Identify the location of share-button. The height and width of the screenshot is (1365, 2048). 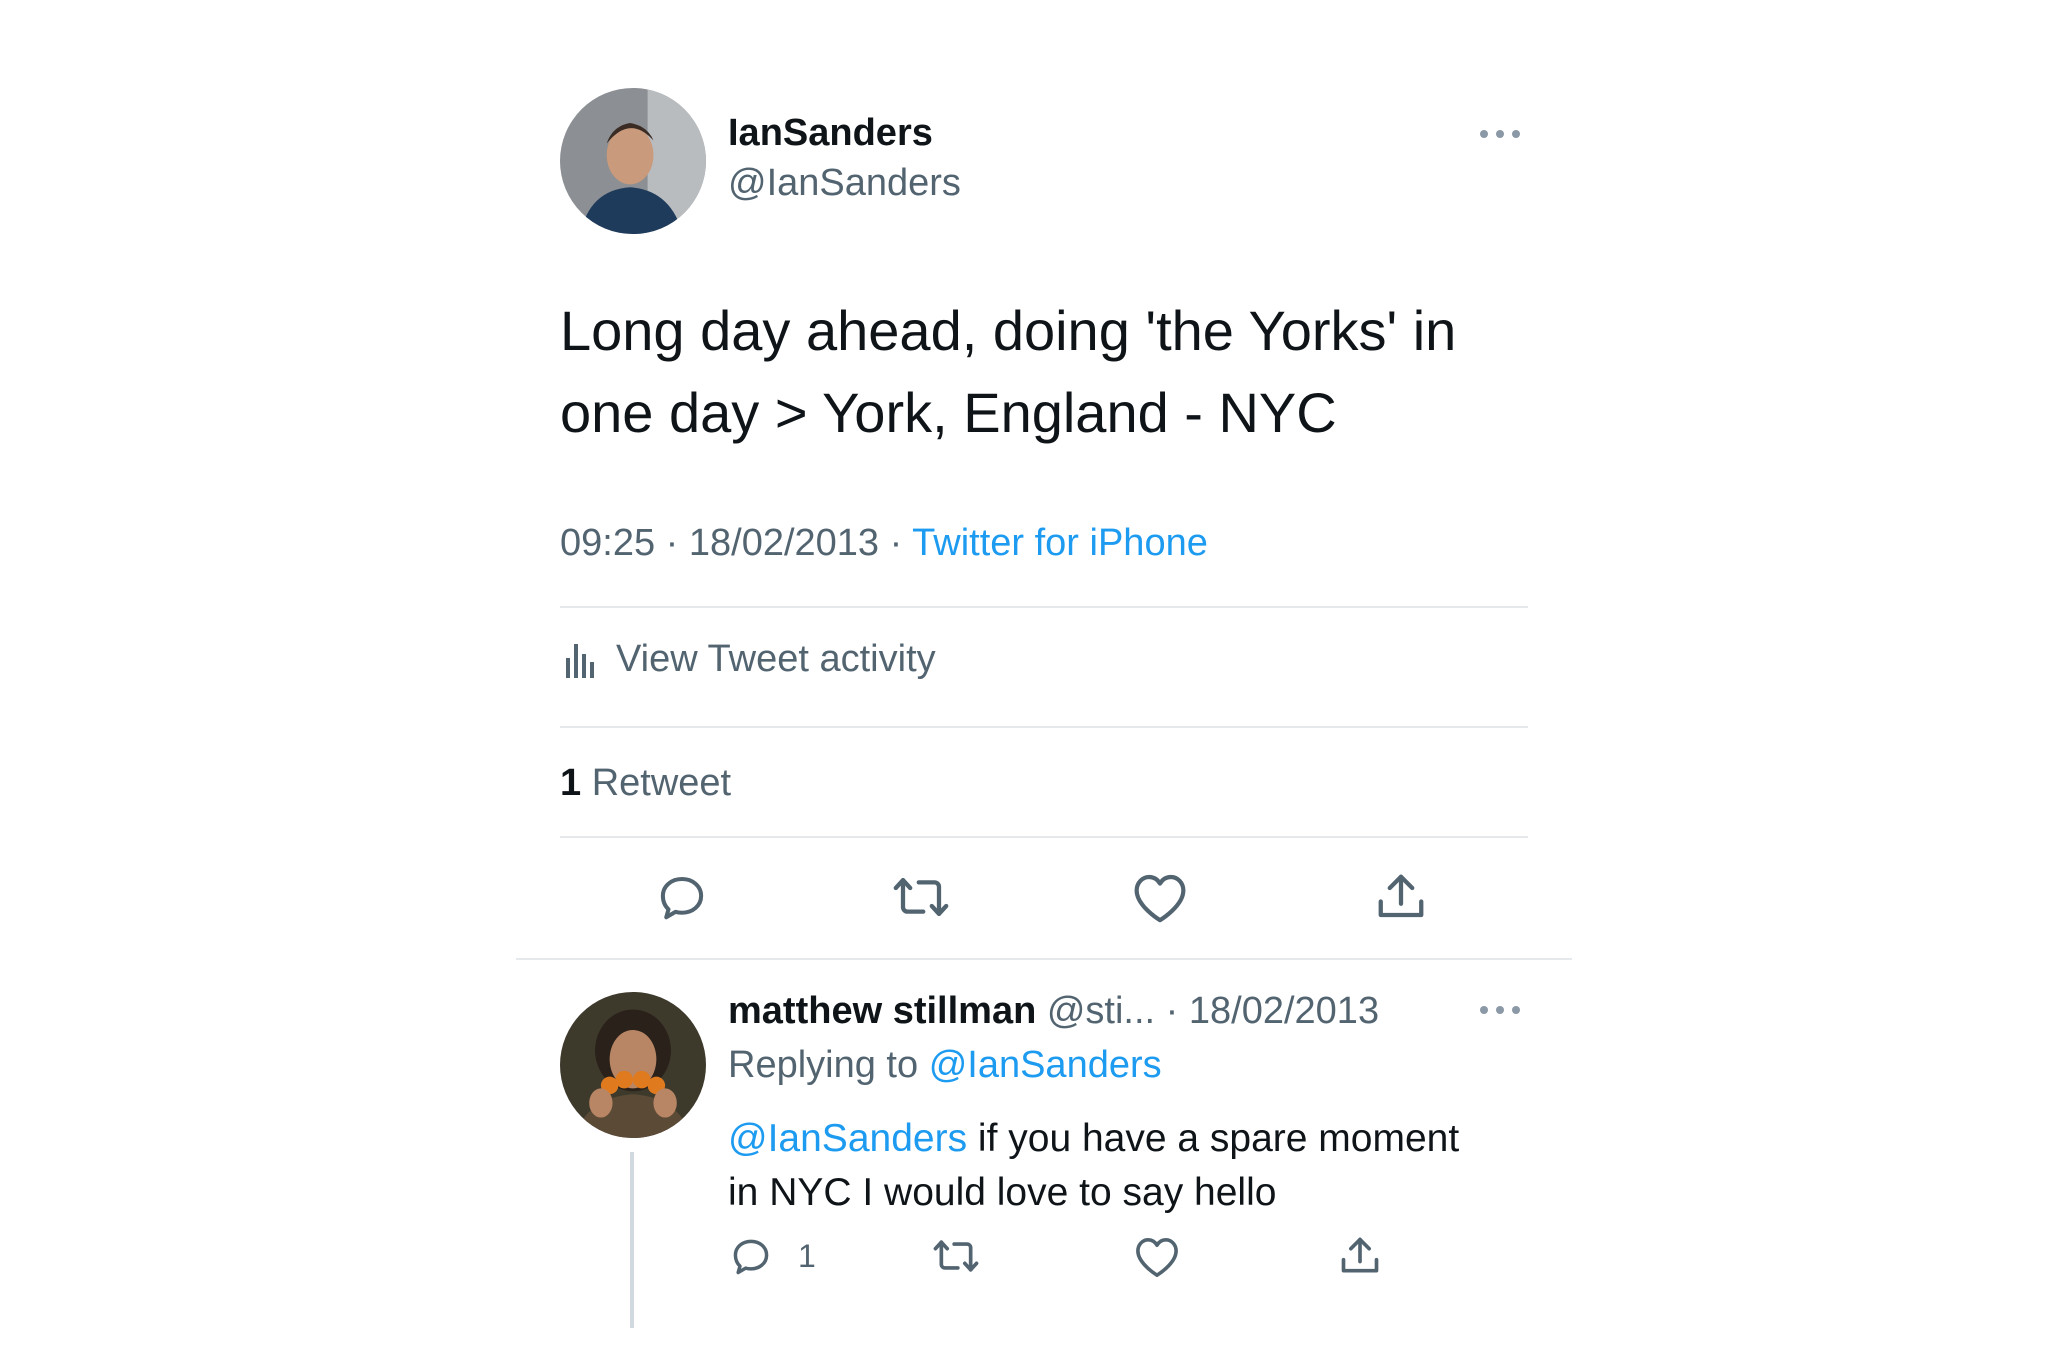
(1401, 897).